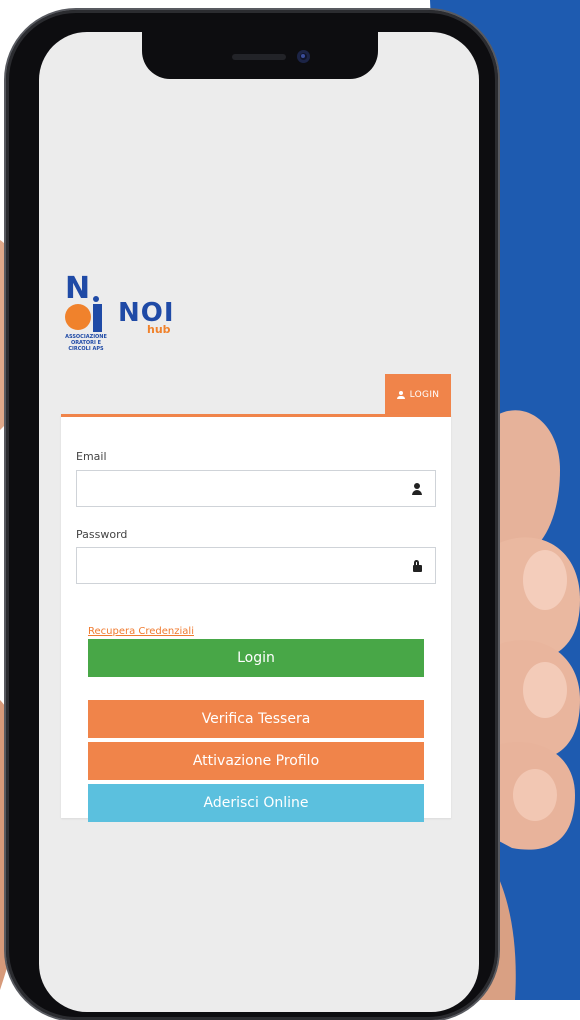 This screenshot has height=1020, width=580. What do you see at coordinates (256, 803) in the screenshot?
I see `join-online-button: Aderisci Online` at bounding box center [256, 803].